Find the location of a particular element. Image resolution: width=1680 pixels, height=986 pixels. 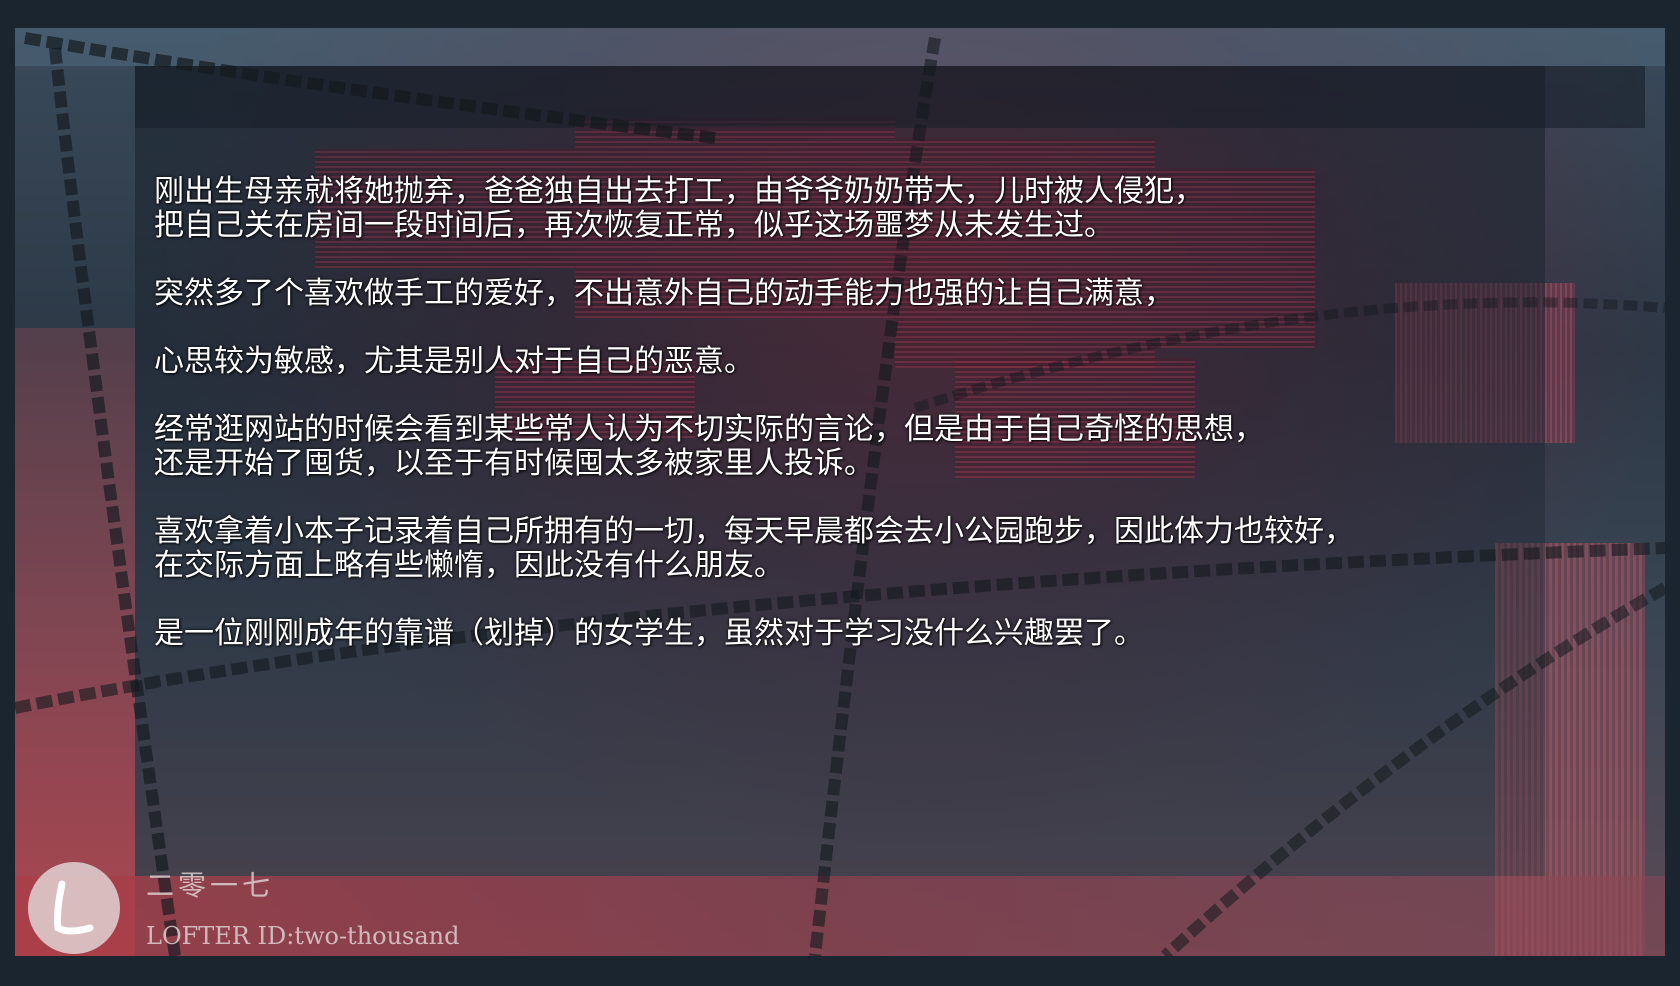

bio-line: 是一位刚刚成年的靠谱（划掉）的女学生，虽然对于学习没什么兴趣罢了。 is located at coordinates (649, 633).